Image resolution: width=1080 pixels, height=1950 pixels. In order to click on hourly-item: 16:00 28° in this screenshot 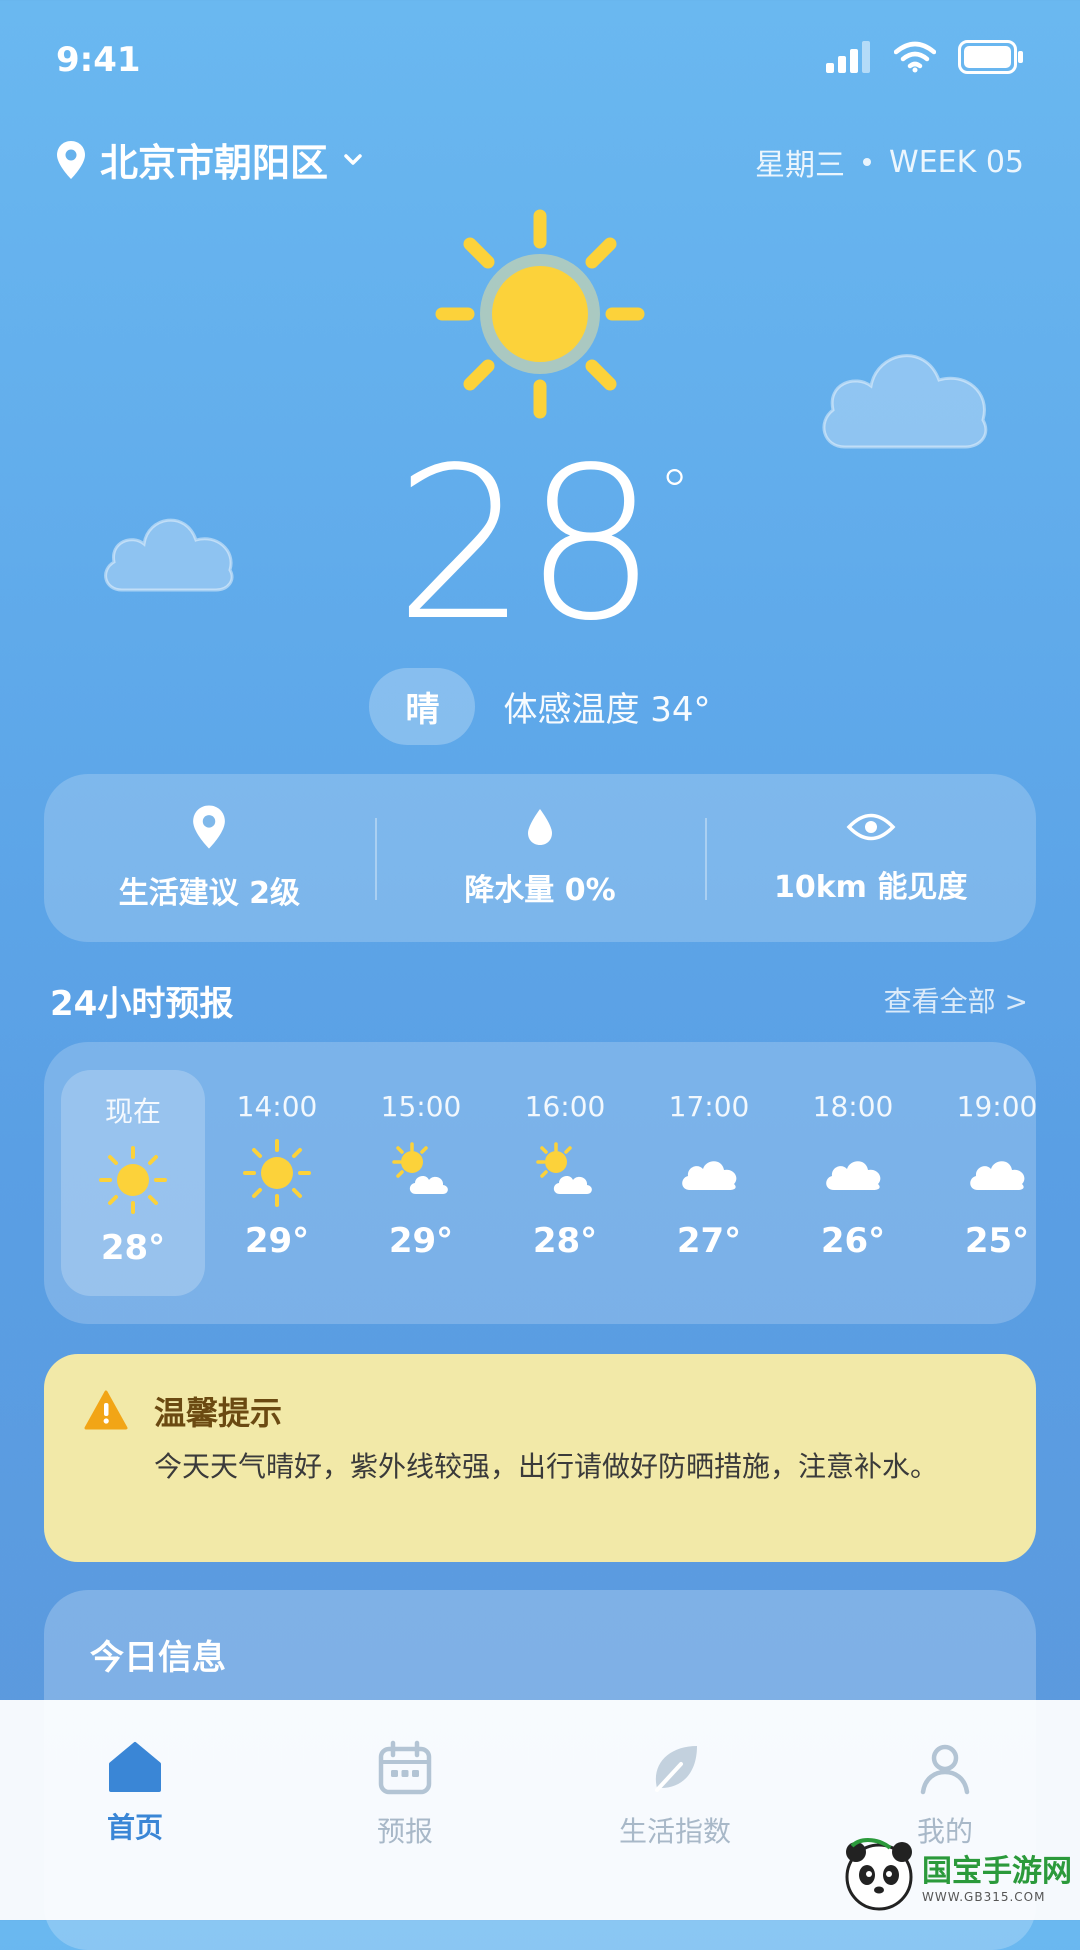, I will do `click(565, 1183)`.